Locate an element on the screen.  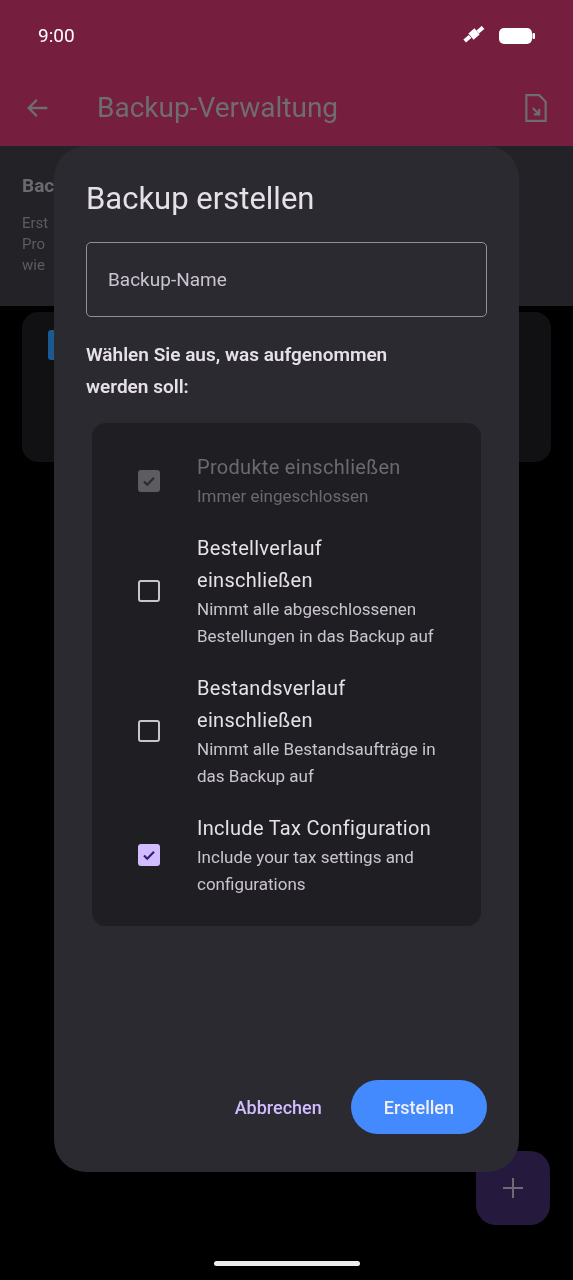
app-bar-title: Backup-Verwaltung is located at coordinates (218, 108).